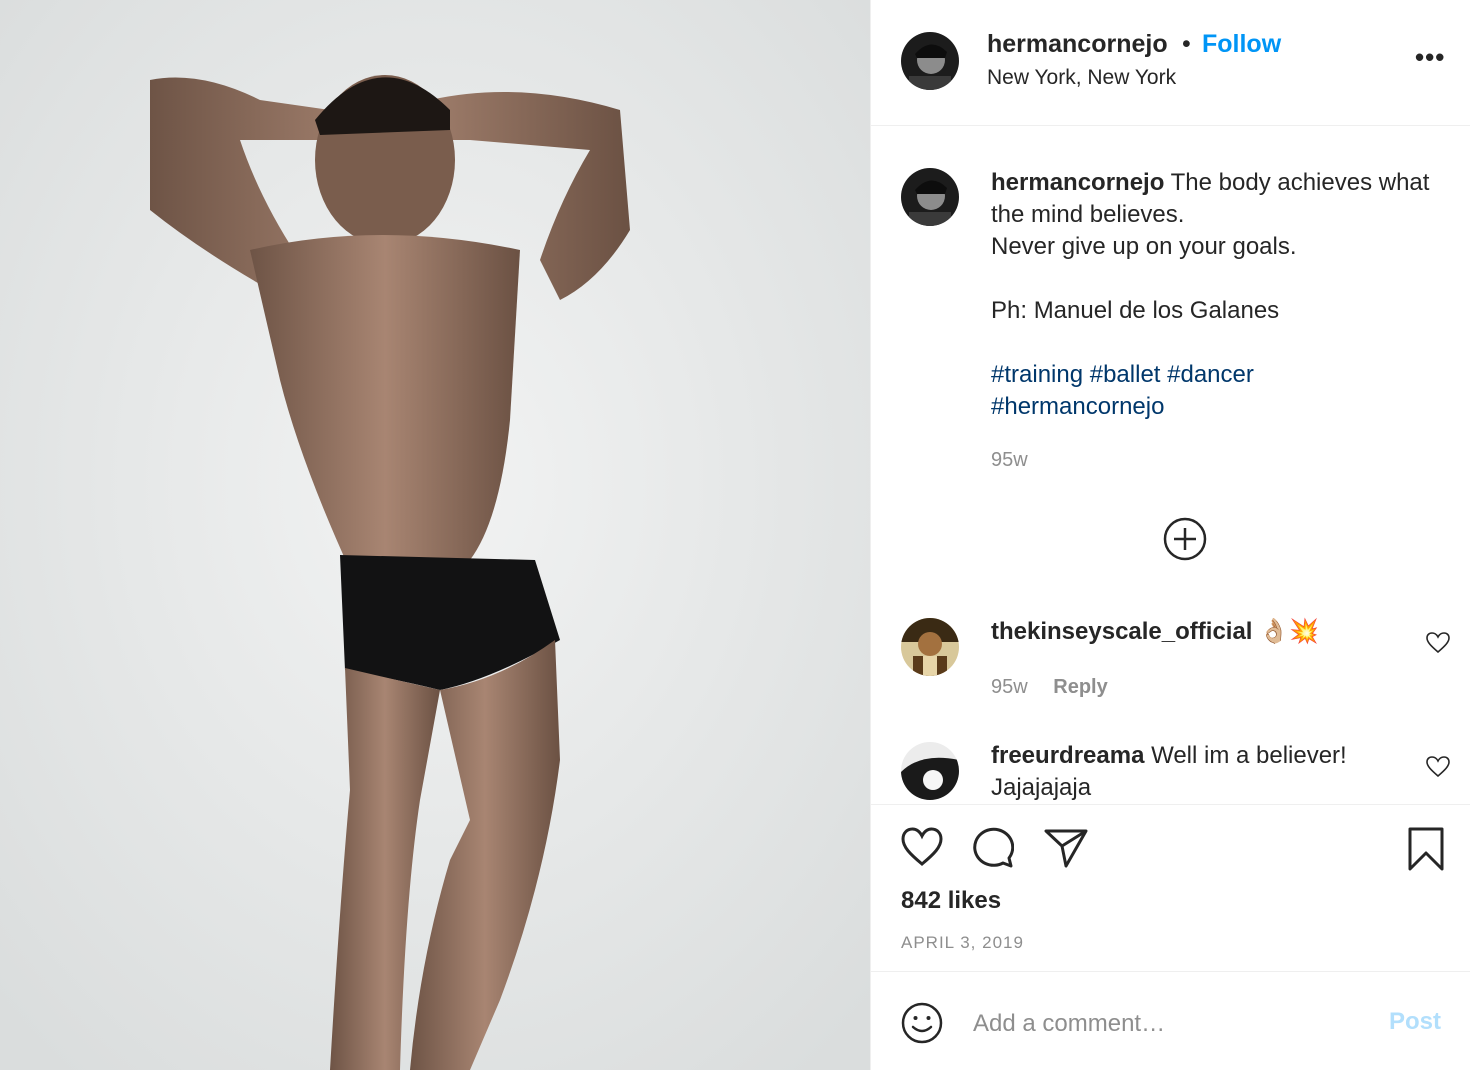  I want to click on likes-count: 842 likes, so click(951, 901).